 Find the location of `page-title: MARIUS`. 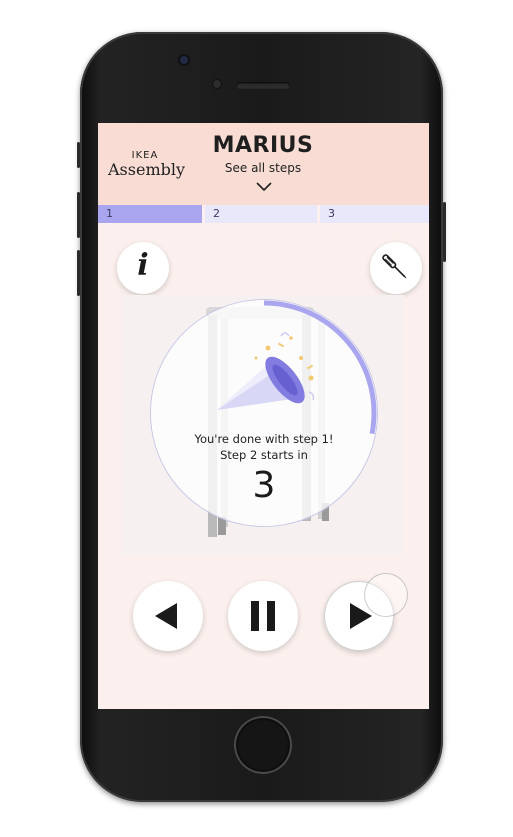

page-title: MARIUS is located at coordinates (263, 145).